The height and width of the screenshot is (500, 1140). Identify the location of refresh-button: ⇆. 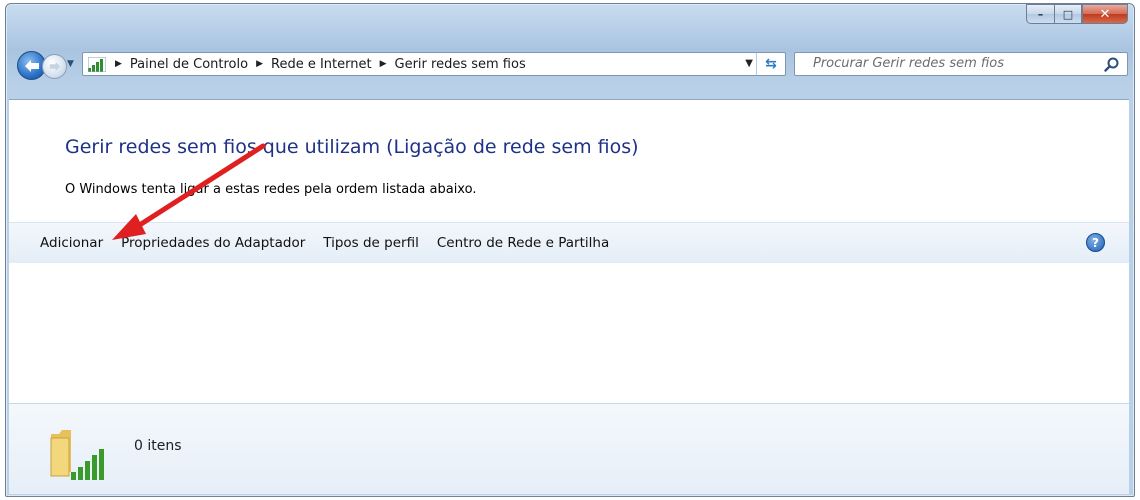
(770, 64).